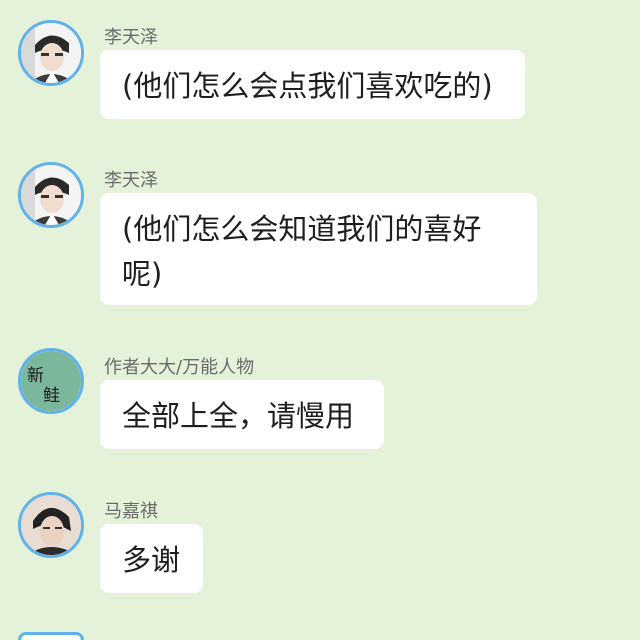  Describe the element at coordinates (318, 249) in the screenshot. I see `message-bubble: (他们怎么会知道我们的喜好呢)` at that location.